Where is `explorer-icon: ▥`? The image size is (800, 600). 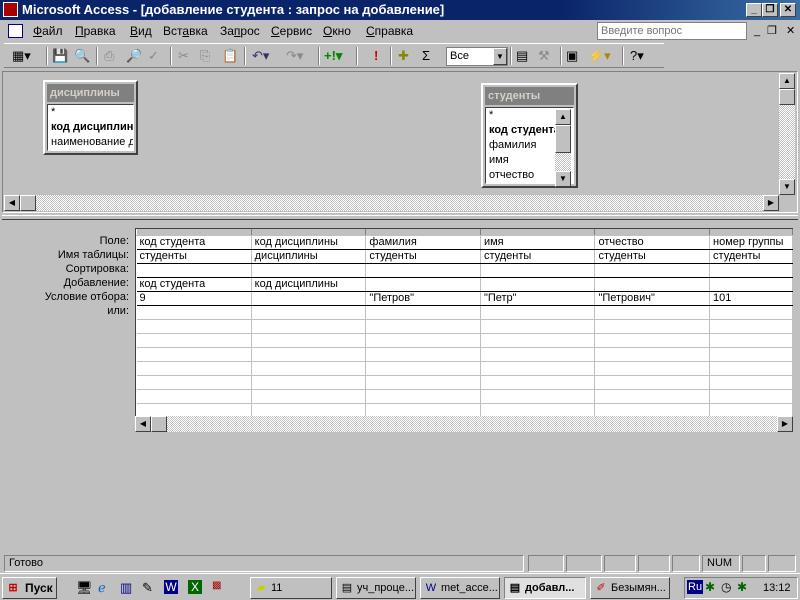 explorer-icon: ▥ is located at coordinates (126, 588).